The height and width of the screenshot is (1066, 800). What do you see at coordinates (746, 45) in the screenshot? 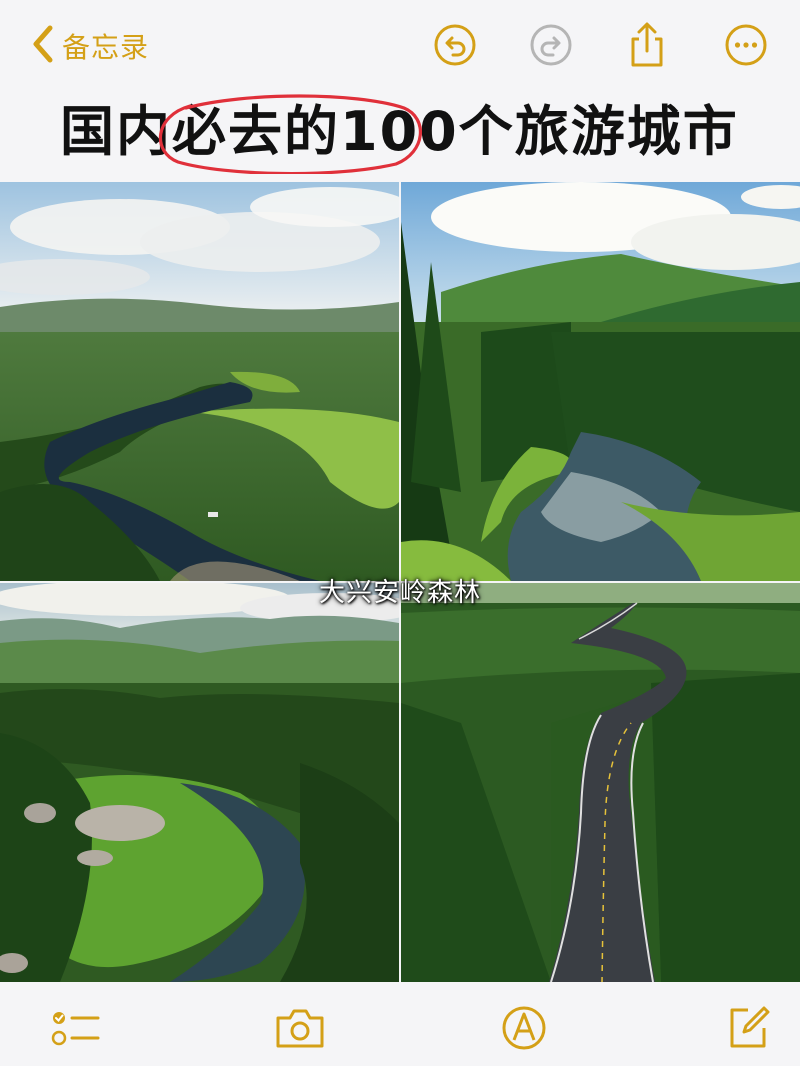
I see `more-icon` at bounding box center [746, 45].